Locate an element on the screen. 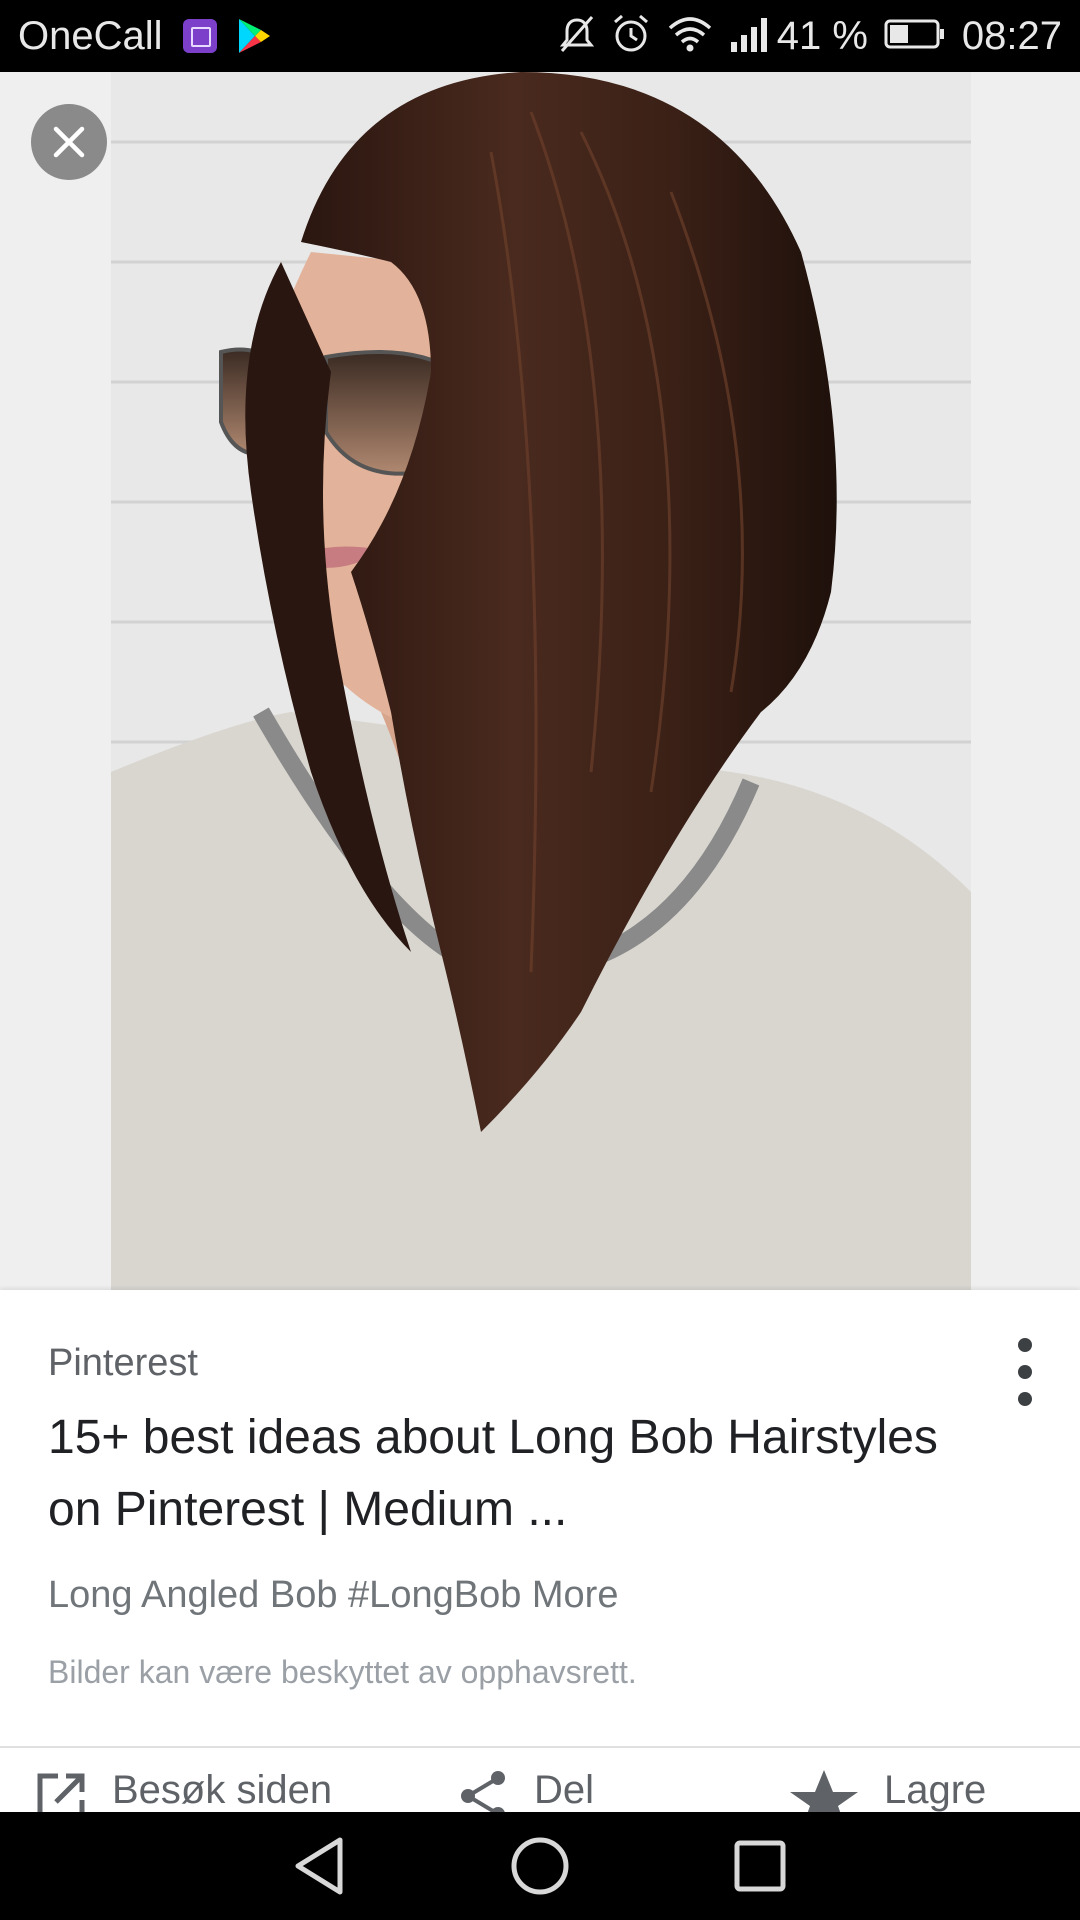 The height and width of the screenshot is (1920, 1080). mute-icon is located at coordinates (577, 36).